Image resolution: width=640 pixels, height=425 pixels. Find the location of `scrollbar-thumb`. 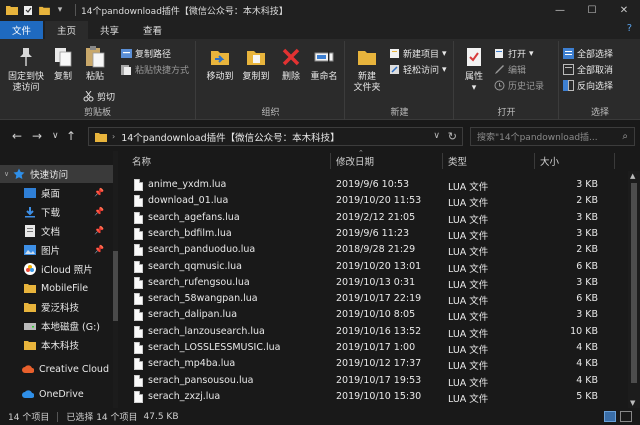

scrollbar-thumb is located at coordinates (634, 283).